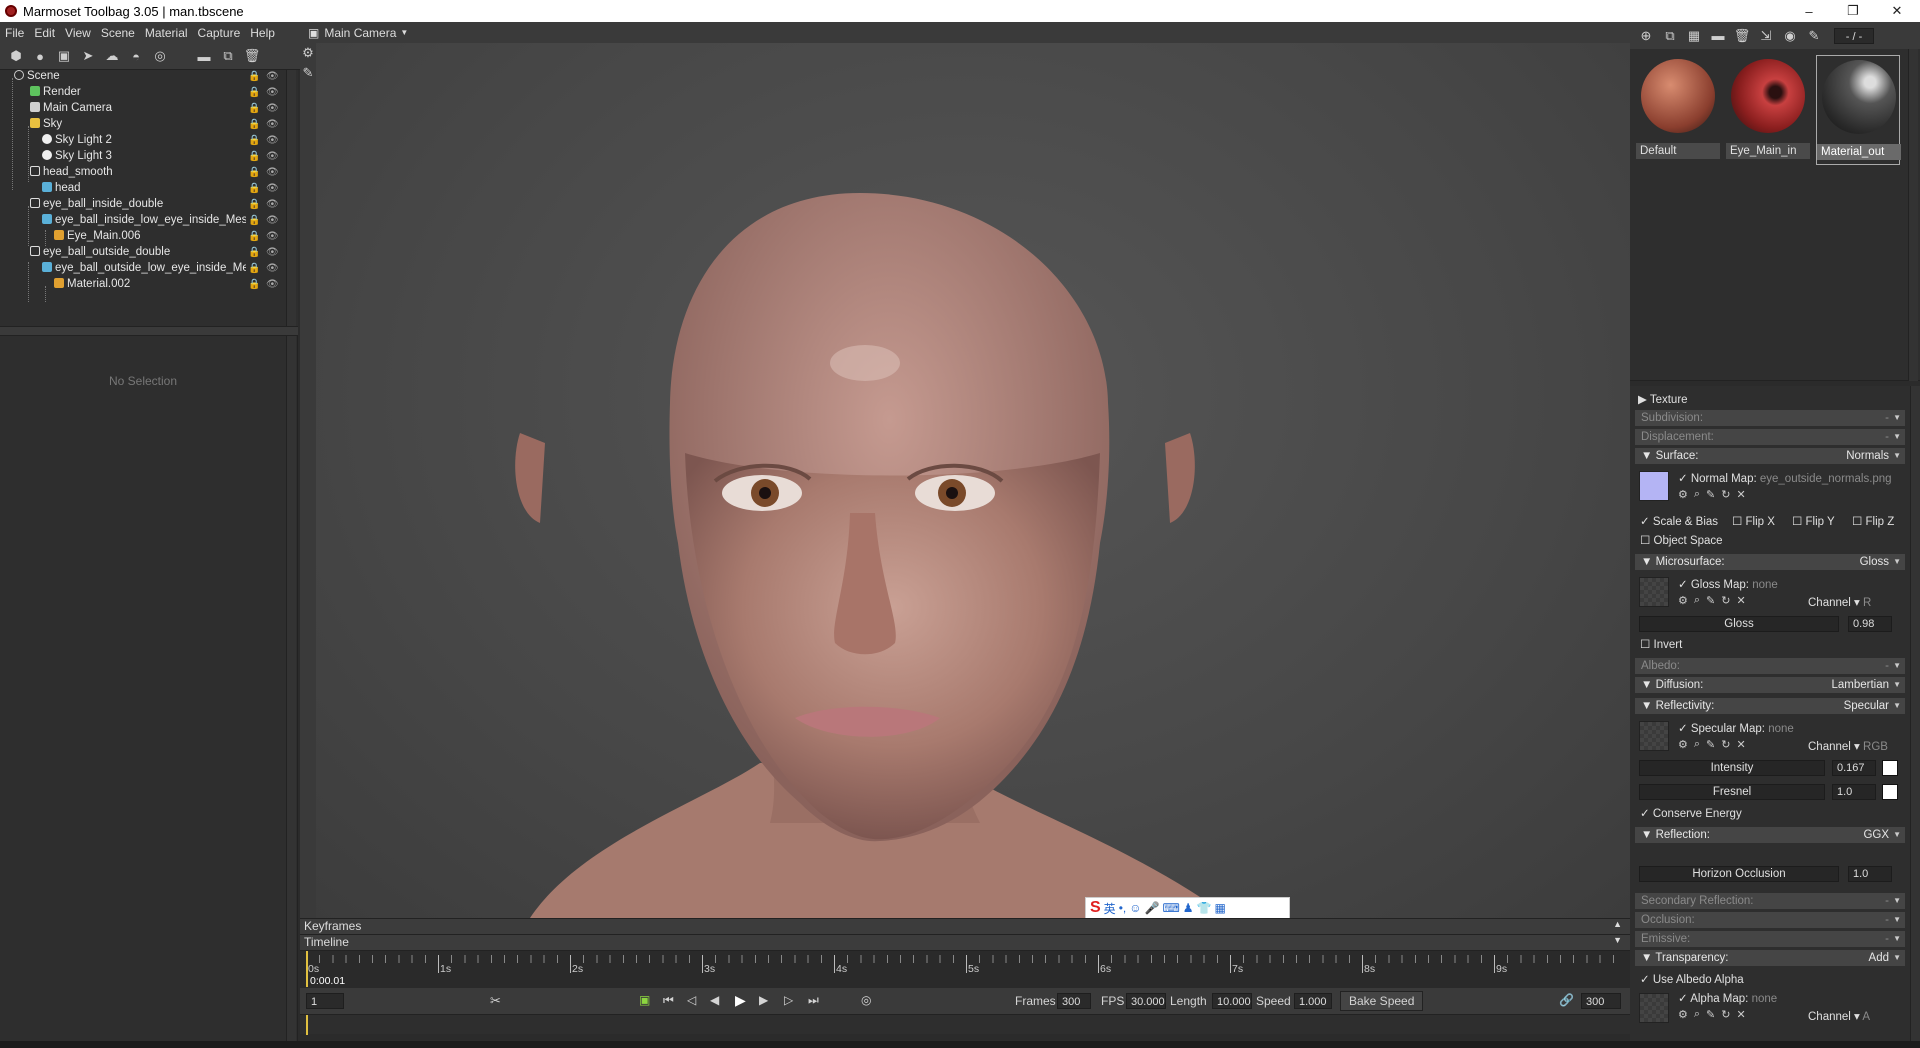  I want to click on occlusion-section: Occlusion: - ▼, so click(1770, 920).